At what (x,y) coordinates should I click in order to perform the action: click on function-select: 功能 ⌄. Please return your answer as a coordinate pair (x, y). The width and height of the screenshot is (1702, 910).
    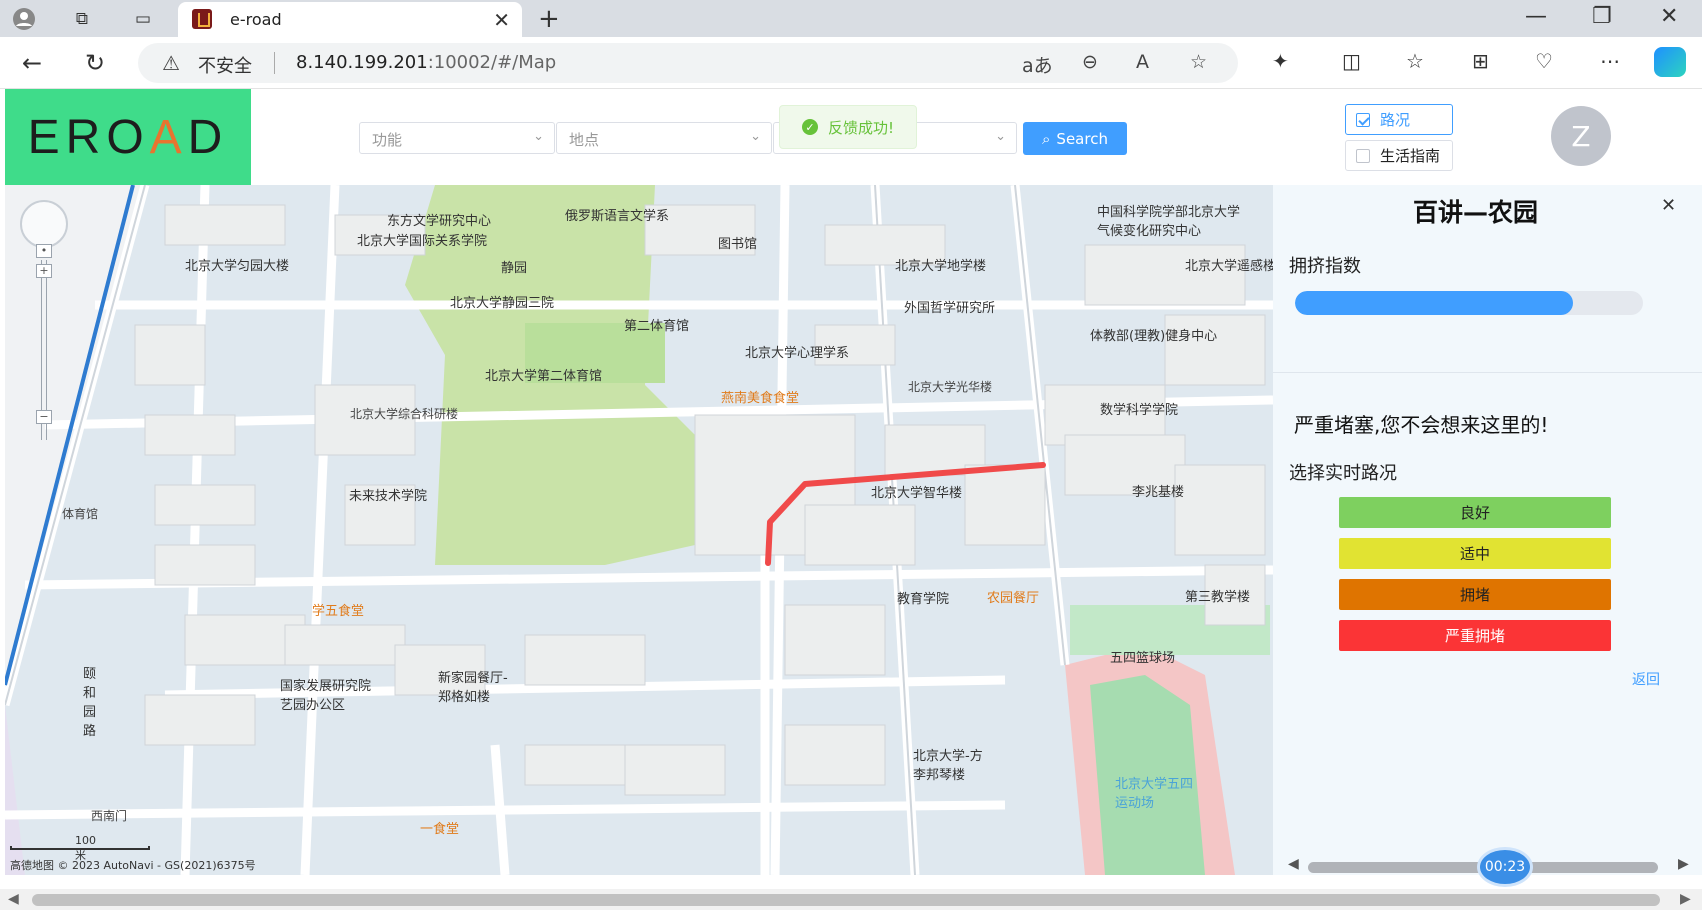
    Looking at the image, I should click on (457, 138).